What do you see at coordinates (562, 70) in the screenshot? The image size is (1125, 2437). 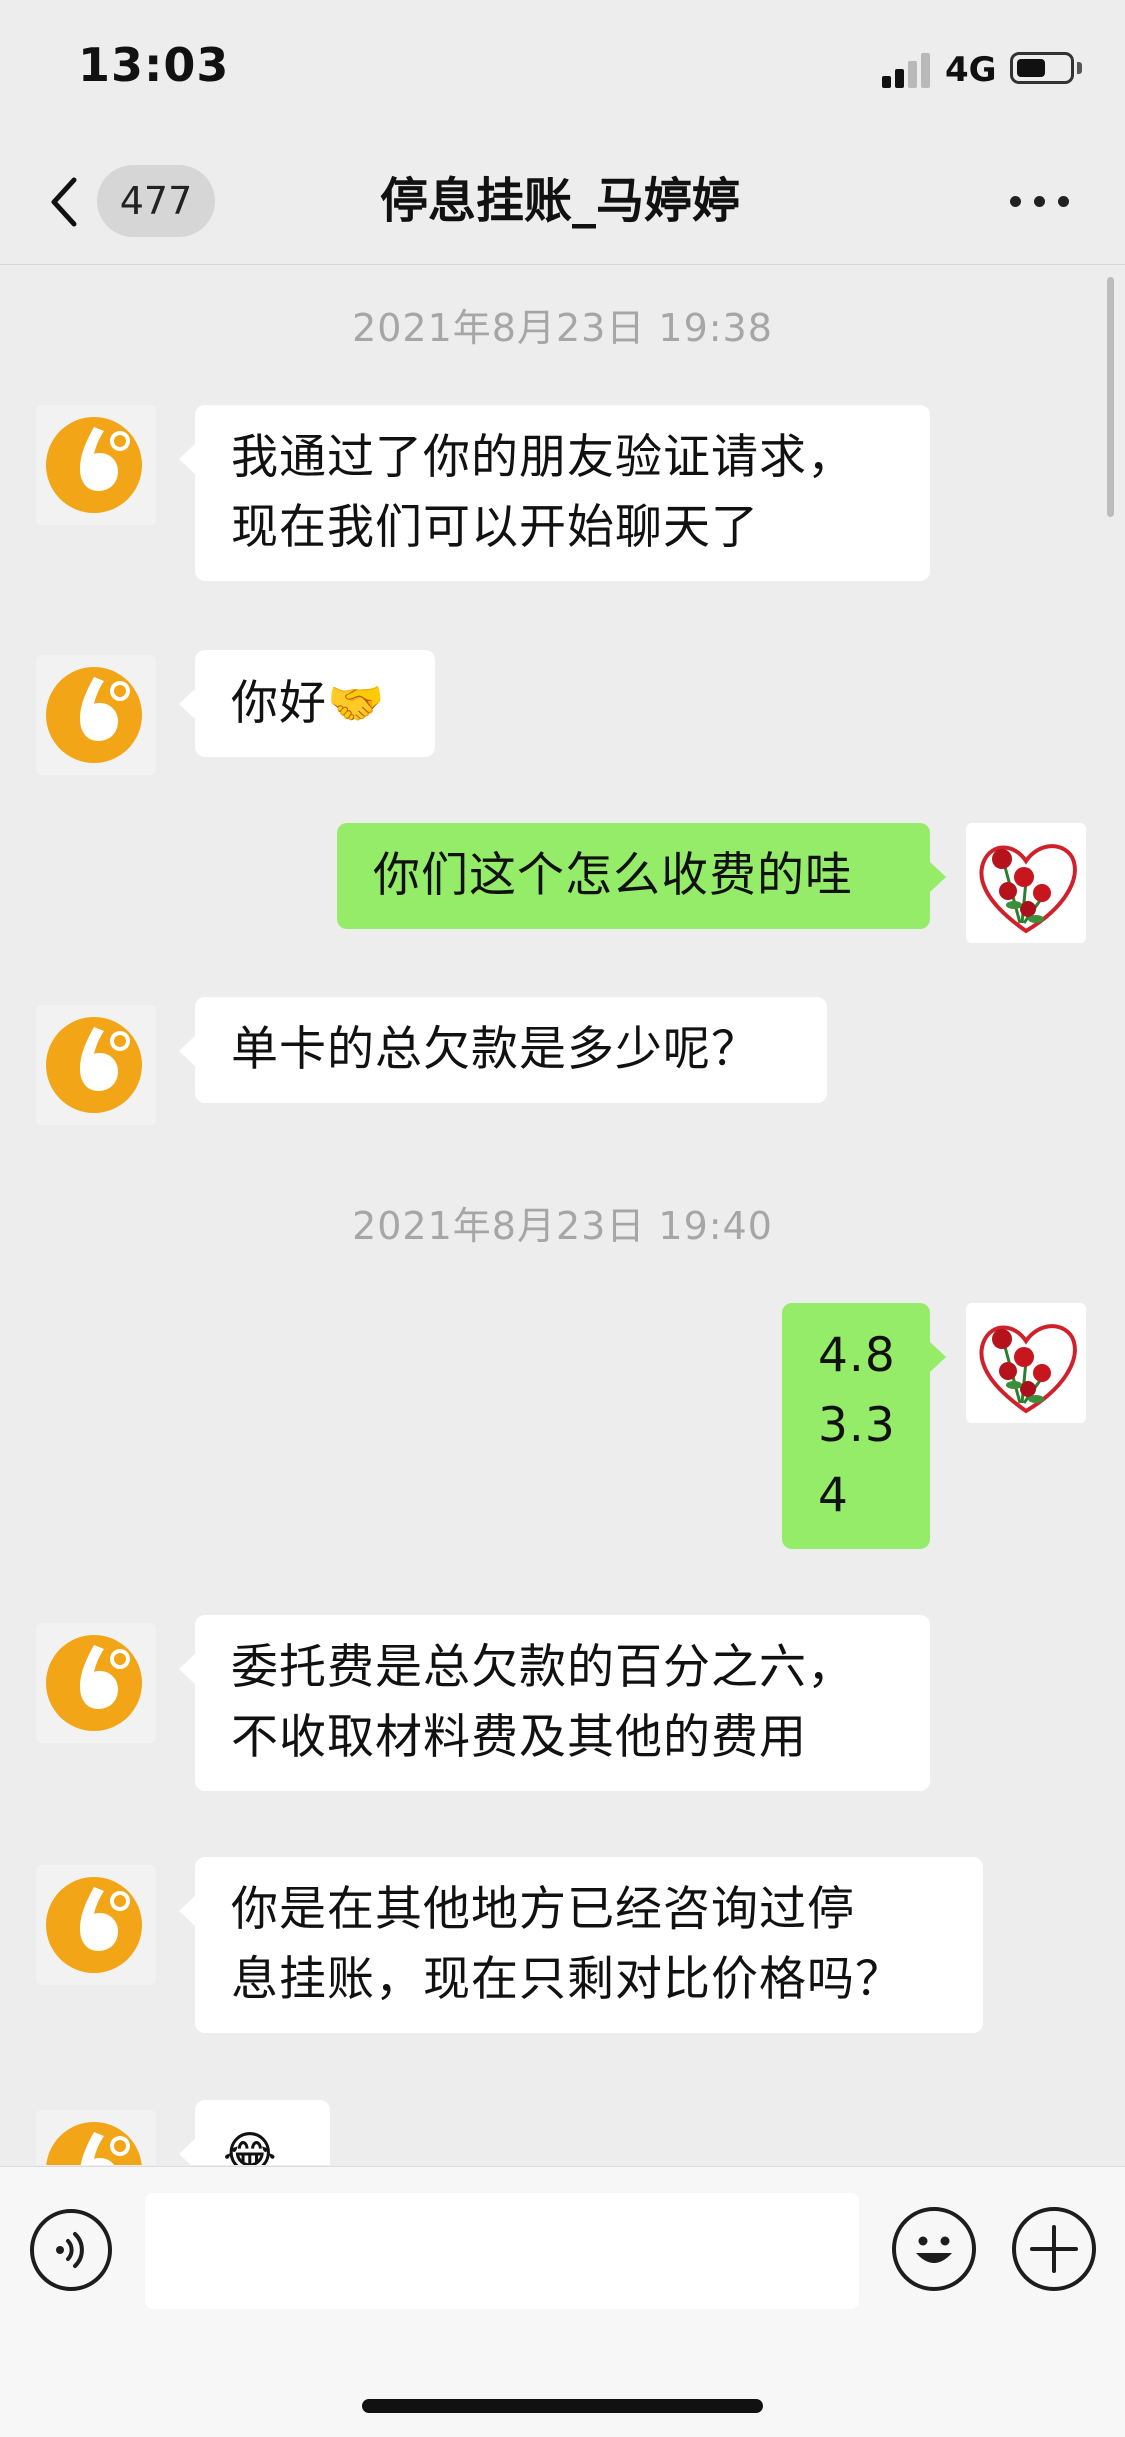 I see `status-bar: 13:03 4G` at bounding box center [562, 70].